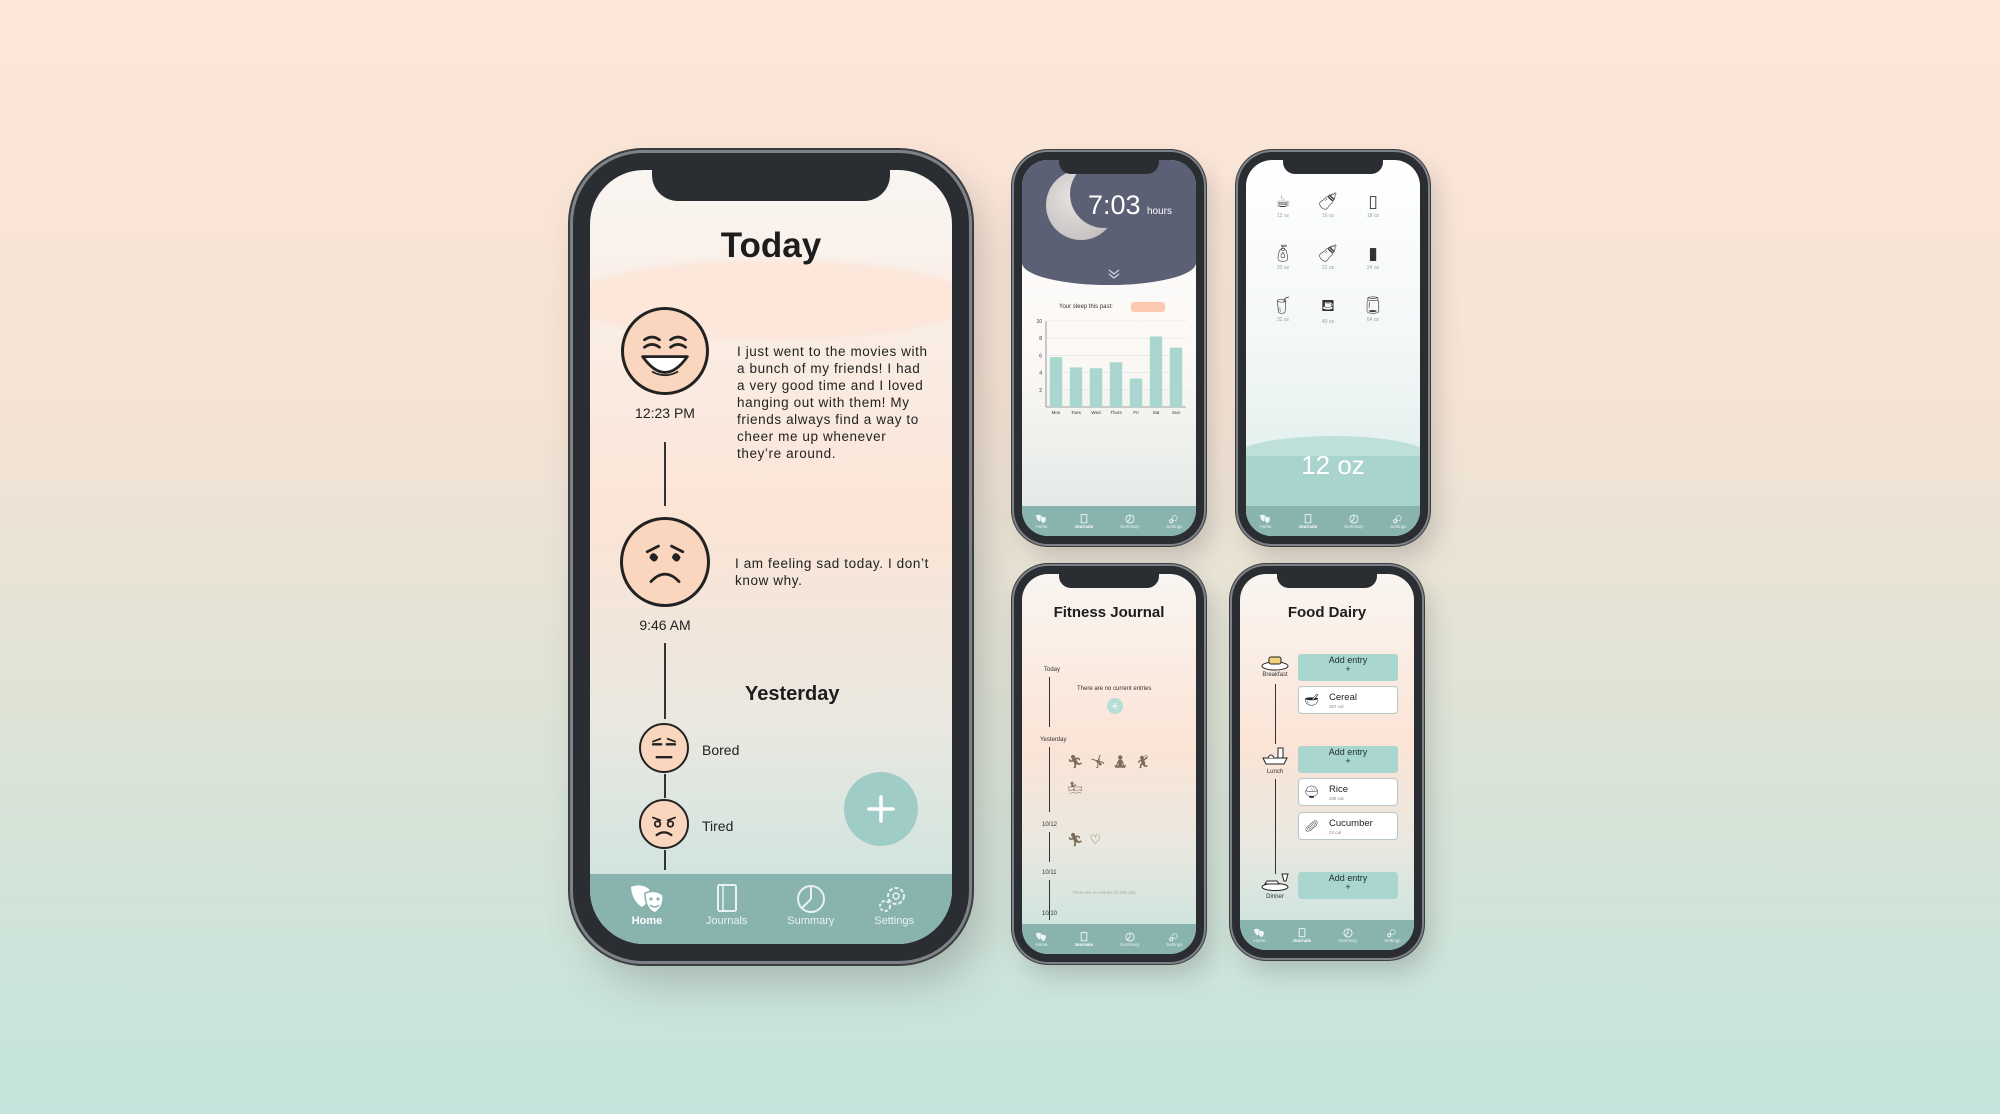 The image size is (2000, 1114). Describe the element at coordinates (1283, 268) in the screenshot. I see `water-option-label: 20 oz` at that location.